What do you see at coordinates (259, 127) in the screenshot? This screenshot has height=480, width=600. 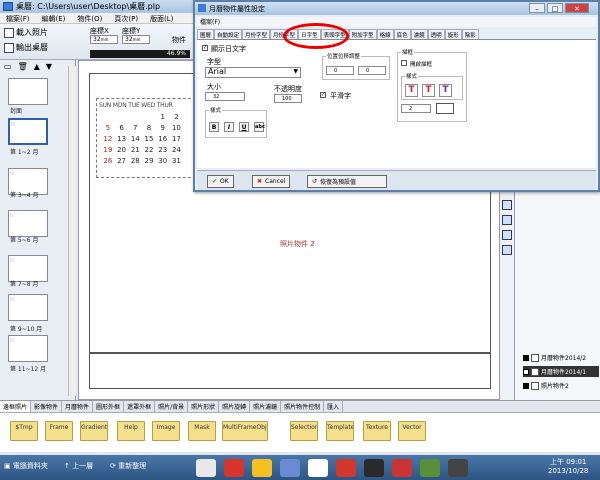 I see `strikethrough-button: abc` at bounding box center [259, 127].